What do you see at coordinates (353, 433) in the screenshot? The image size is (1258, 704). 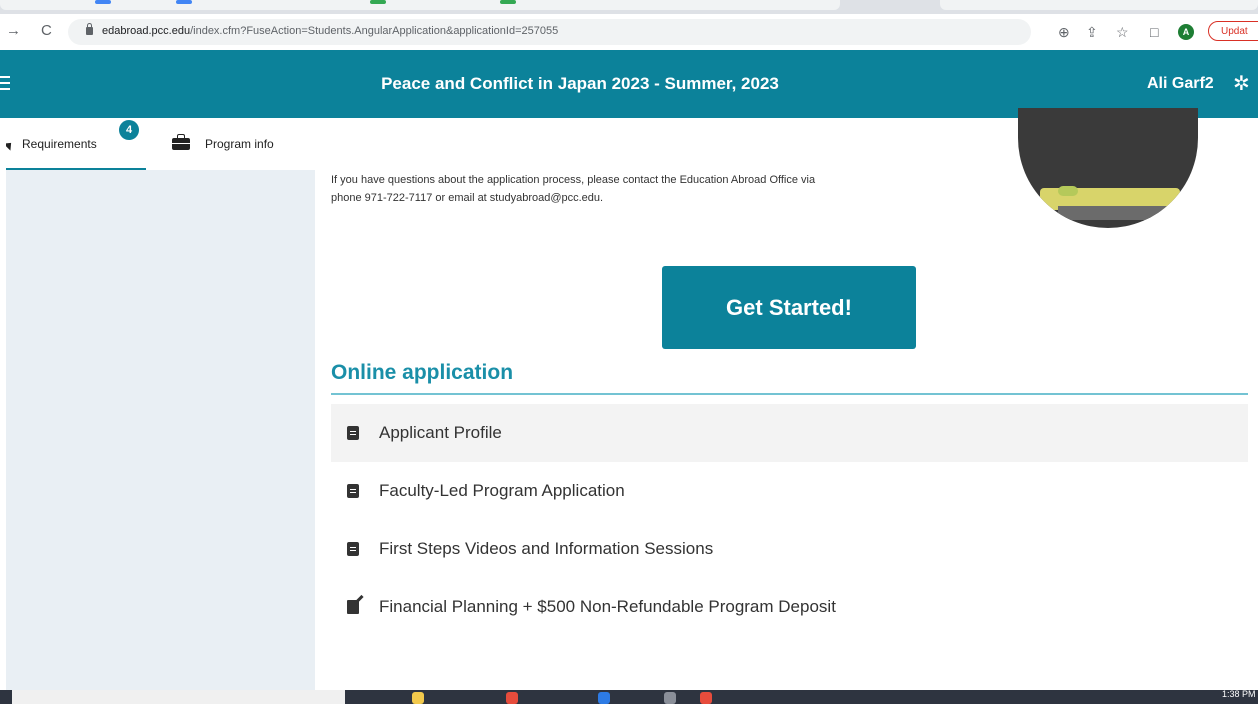 I see `document-icon` at bounding box center [353, 433].